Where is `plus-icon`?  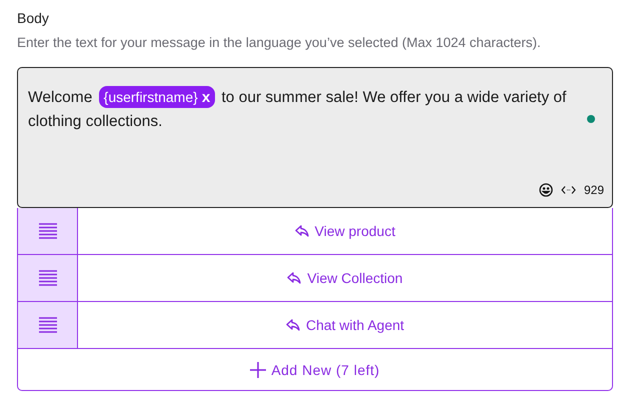 plus-icon is located at coordinates (258, 370).